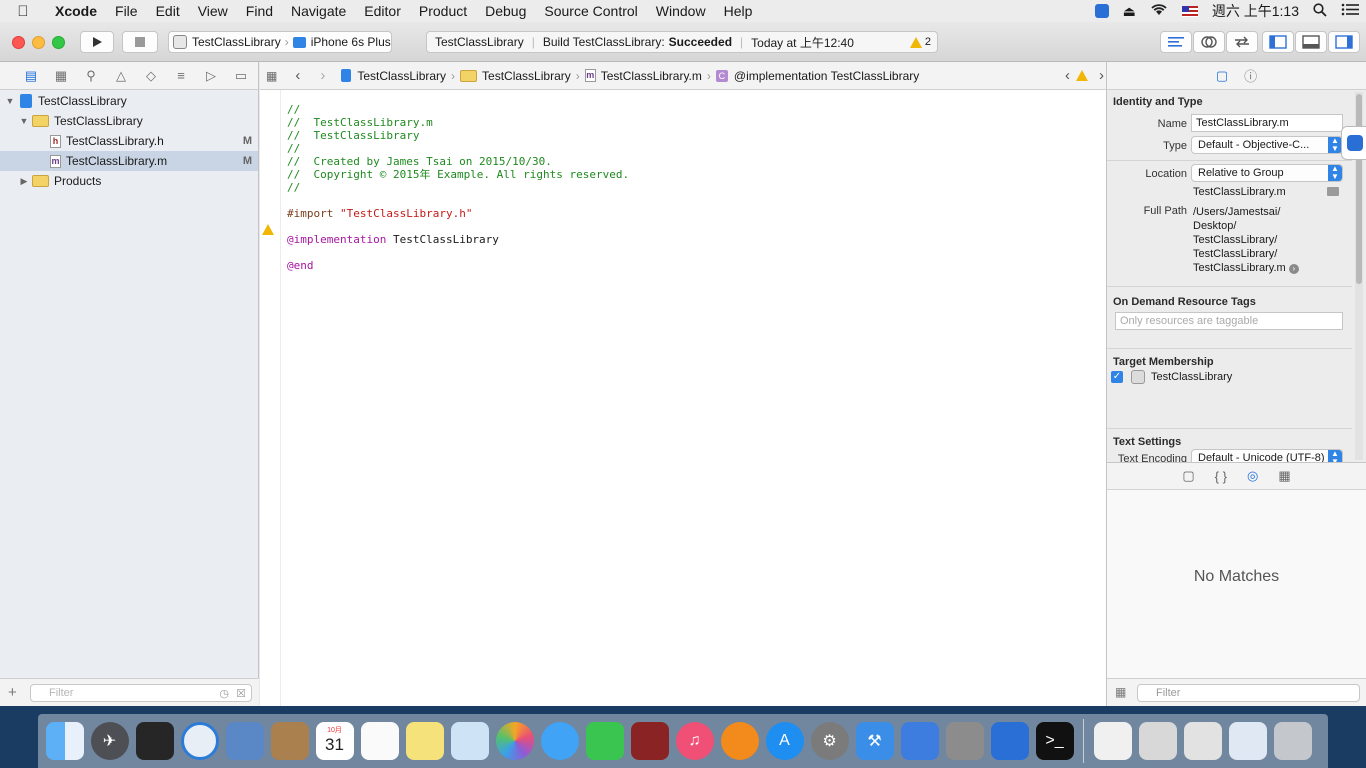 The image size is (1366, 768). I want to click on zoom-window-button, so click(58, 42).